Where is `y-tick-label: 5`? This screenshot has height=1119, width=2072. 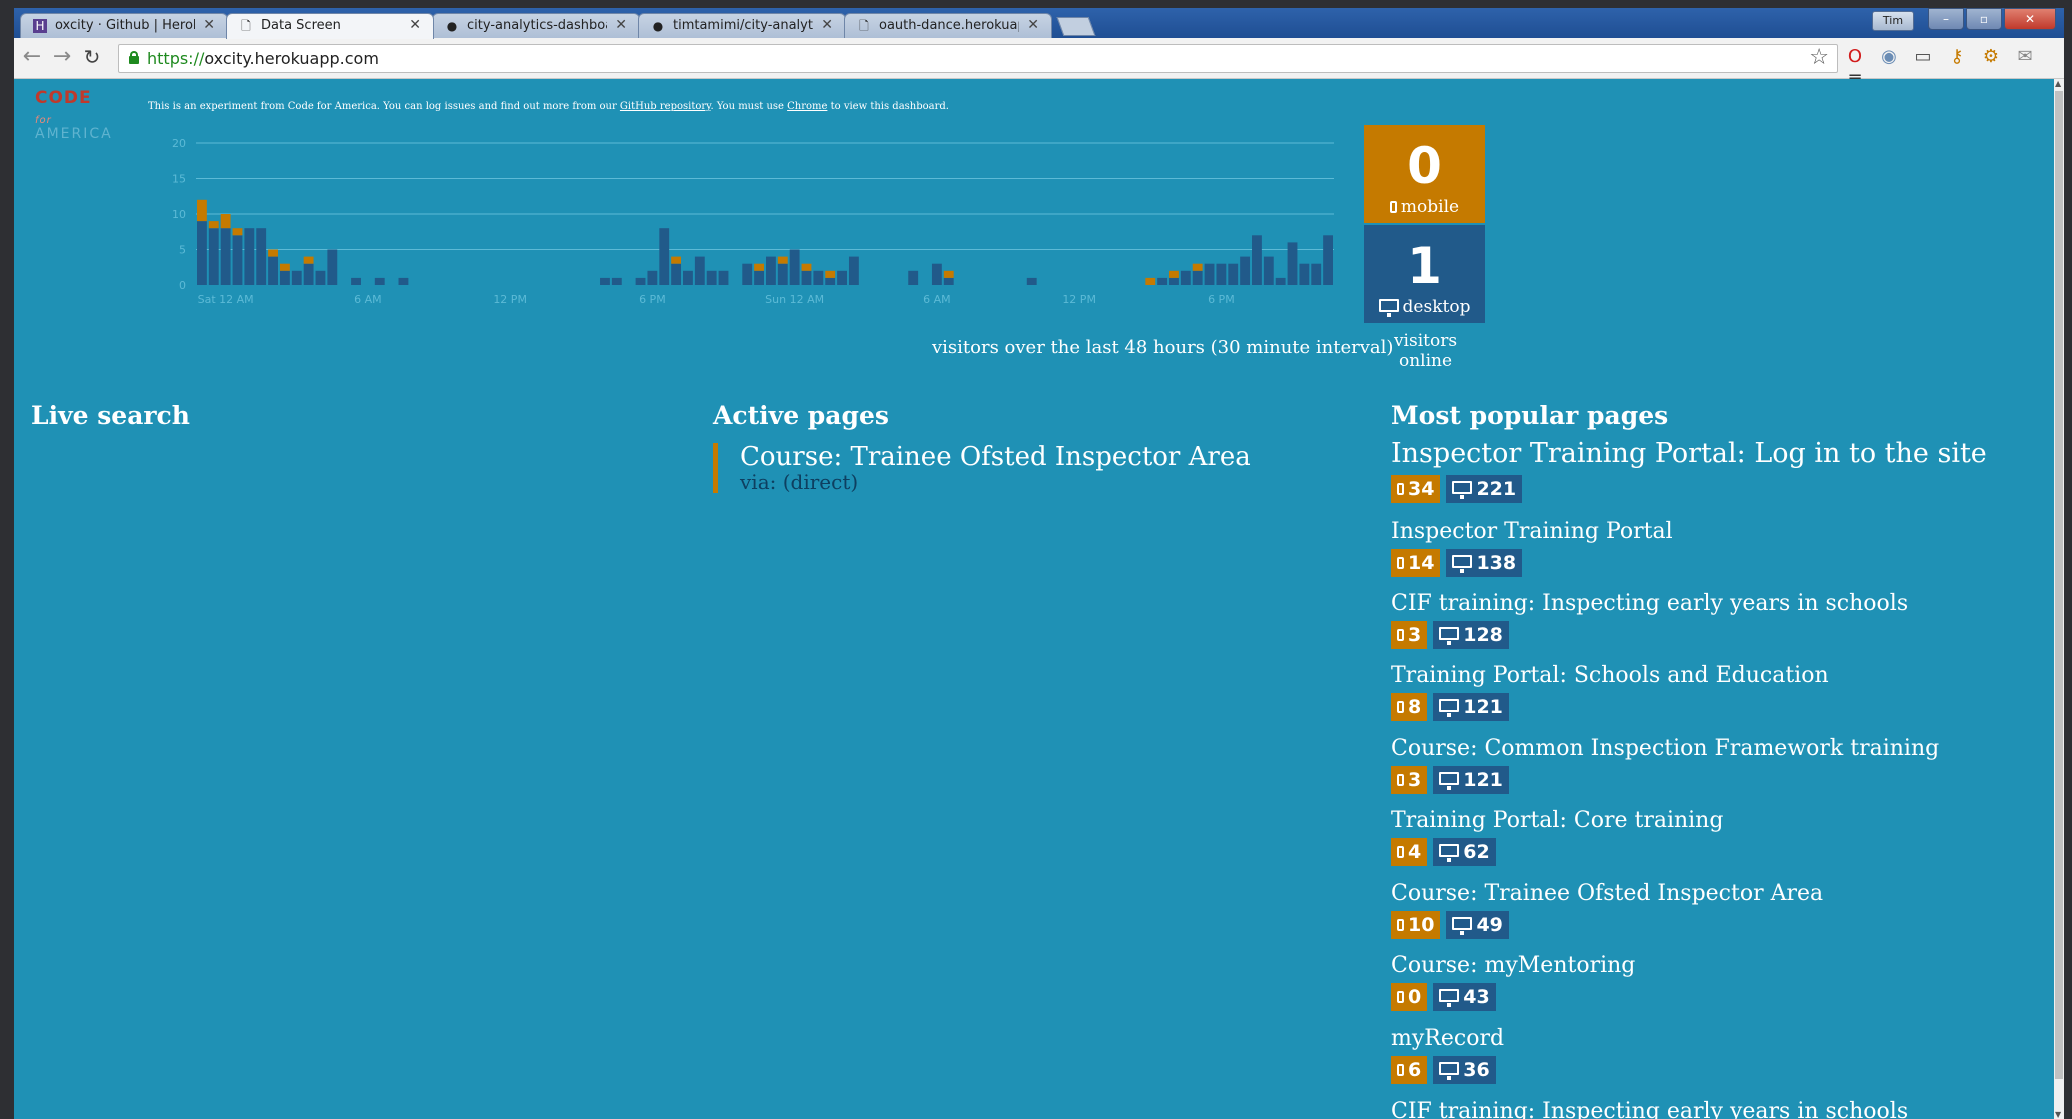 y-tick-label: 5 is located at coordinates (182, 250).